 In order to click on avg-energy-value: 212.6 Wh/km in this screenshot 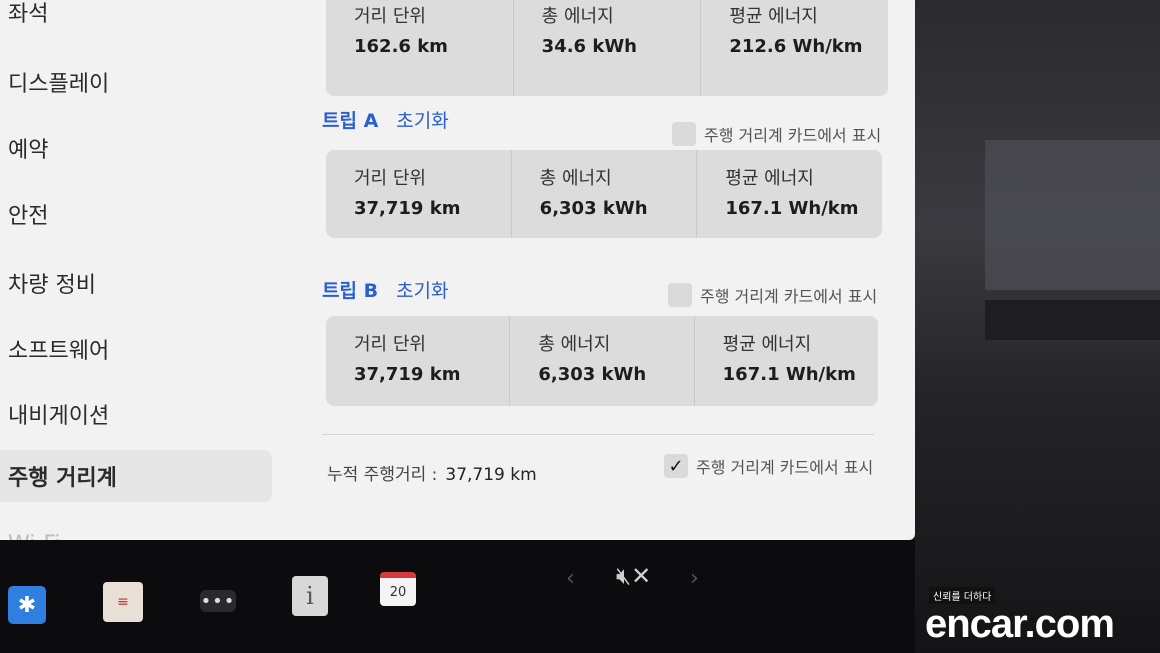, I will do `click(796, 46)`.